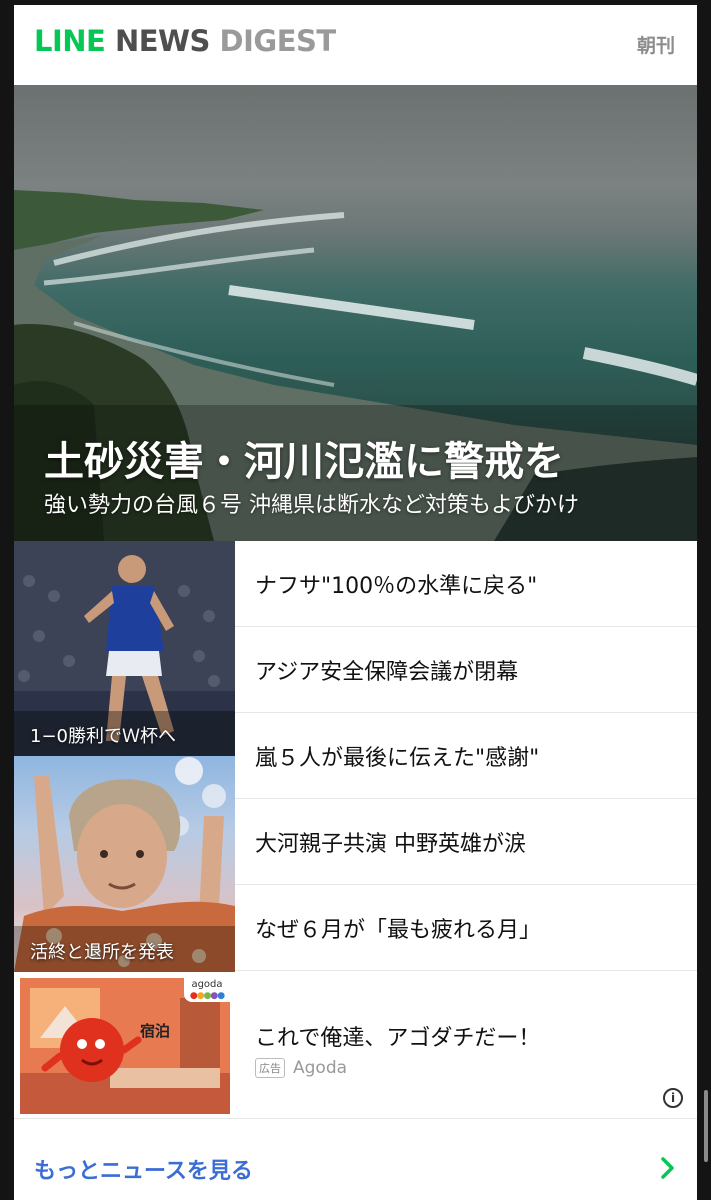 The width and height of the screenshot is (711, 1200). What do you see at coordinates (466, 928) in the screenshot?
I see `headline-item: なぜ６月が「最も疲れる月」` at bounding box center [466, 928].